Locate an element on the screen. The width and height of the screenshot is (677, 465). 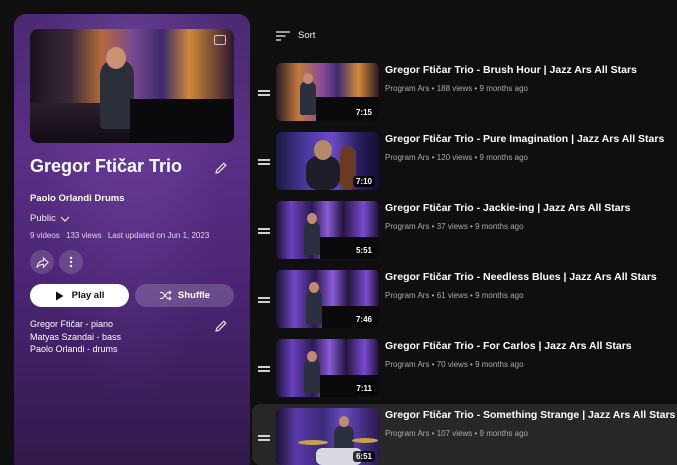
video-duration: 7:11 is located at coordinates (364, 388).